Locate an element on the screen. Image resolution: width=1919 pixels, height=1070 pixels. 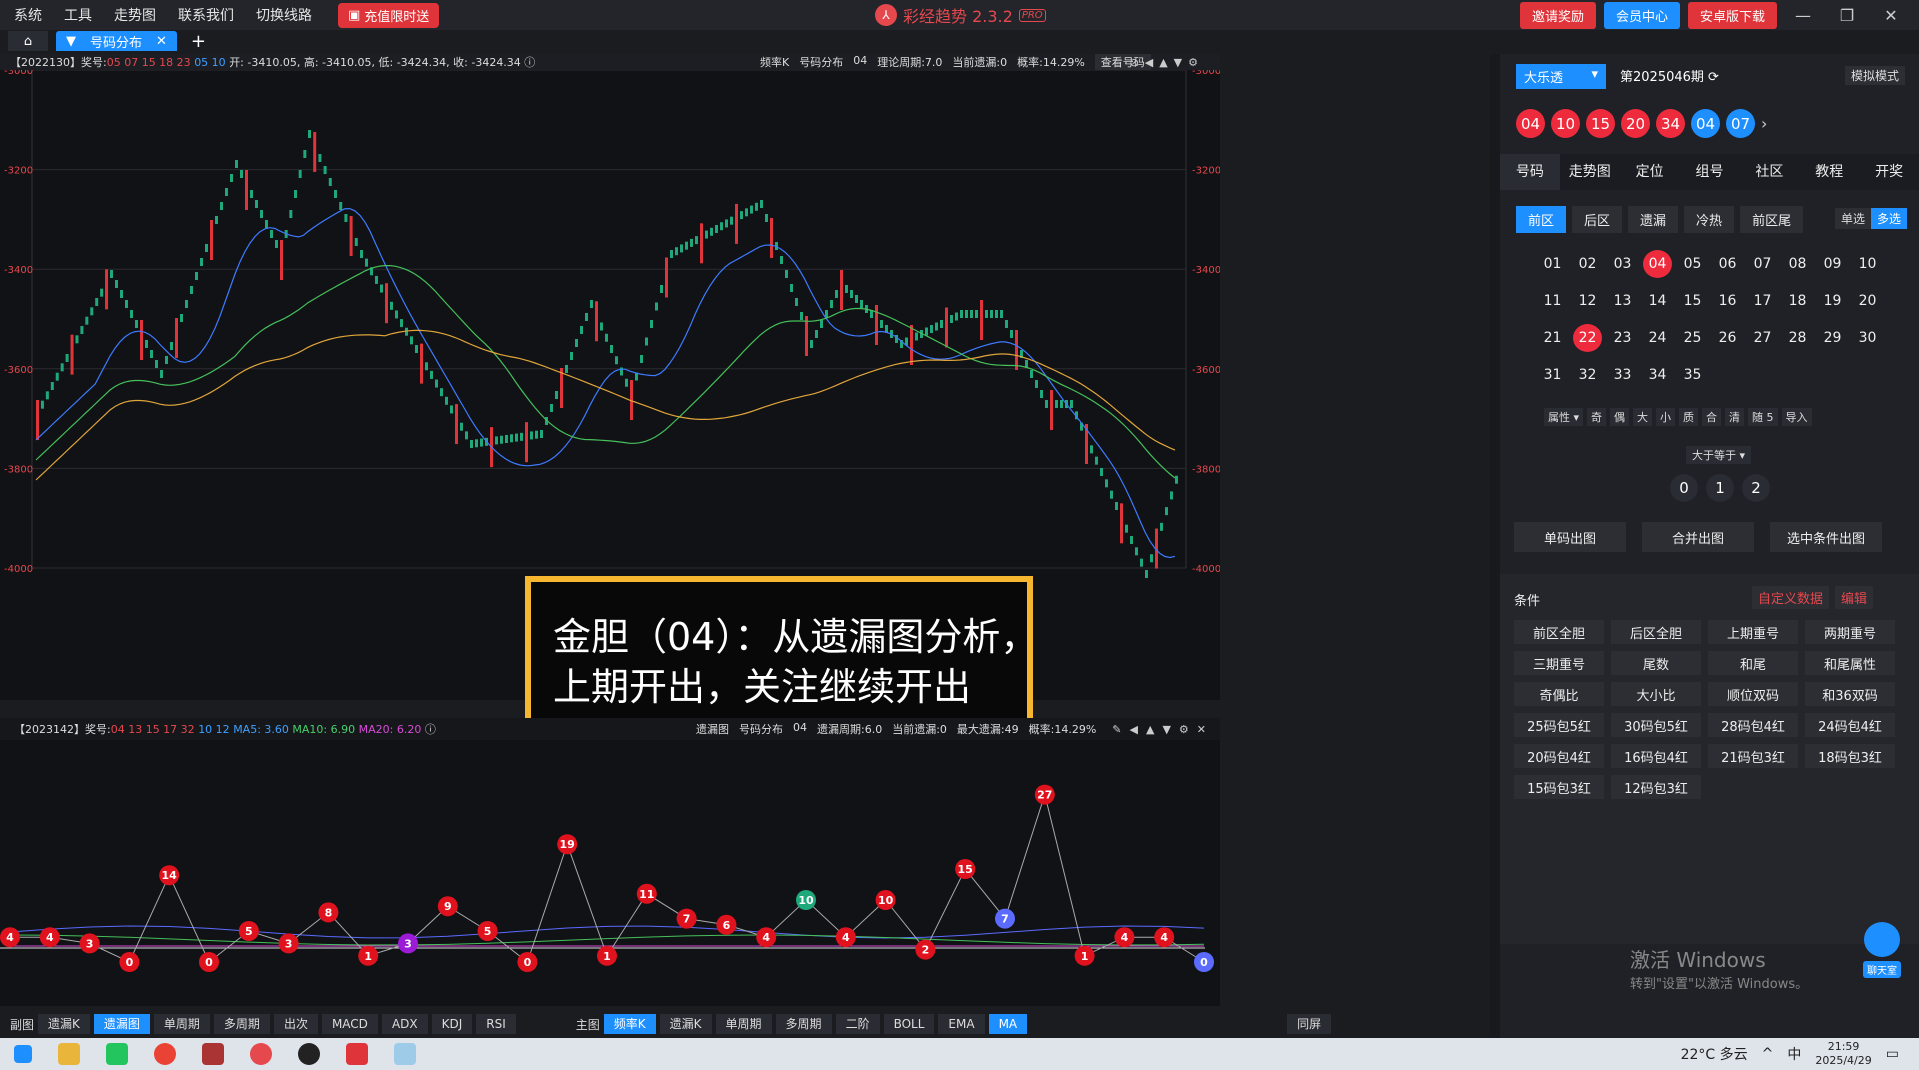
number-cell: 09 is located at coordinates (1832, 264).